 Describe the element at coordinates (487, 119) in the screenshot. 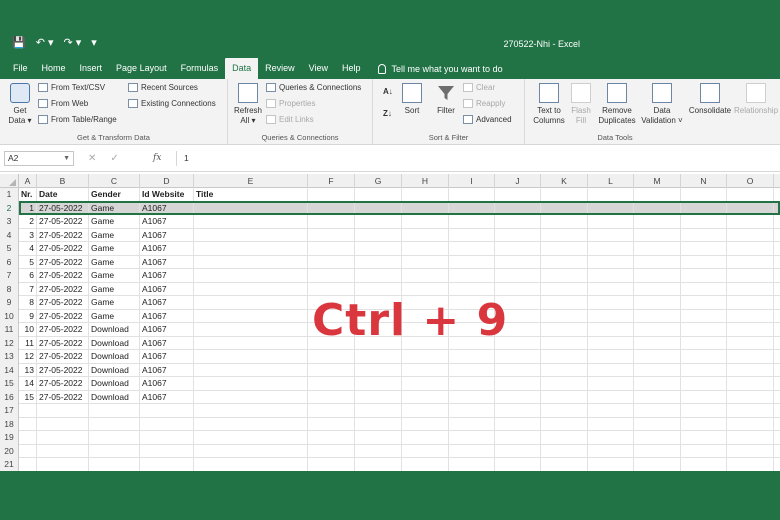

I see `advanced-button: Advanced` at that location.